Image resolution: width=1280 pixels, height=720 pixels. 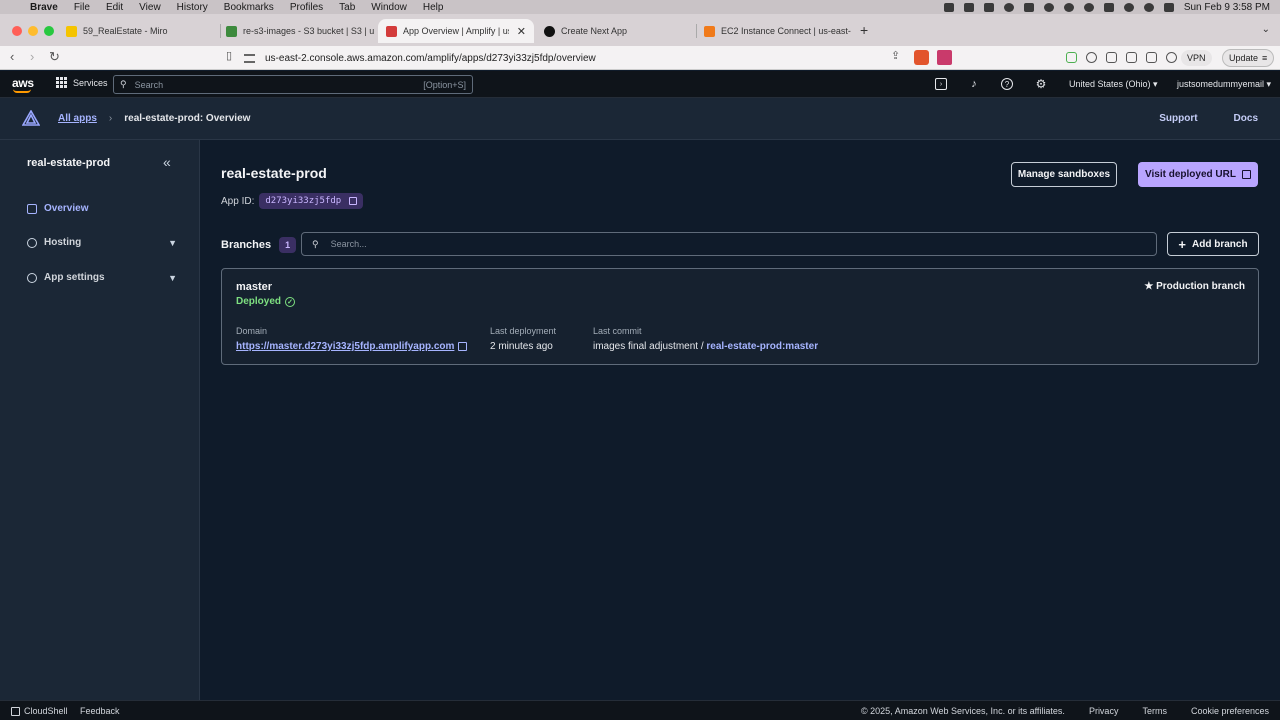 What do you see at coordinates (254, 287) in the screenshot?
I see `branch-name: master` at bounding box center [254, 287].